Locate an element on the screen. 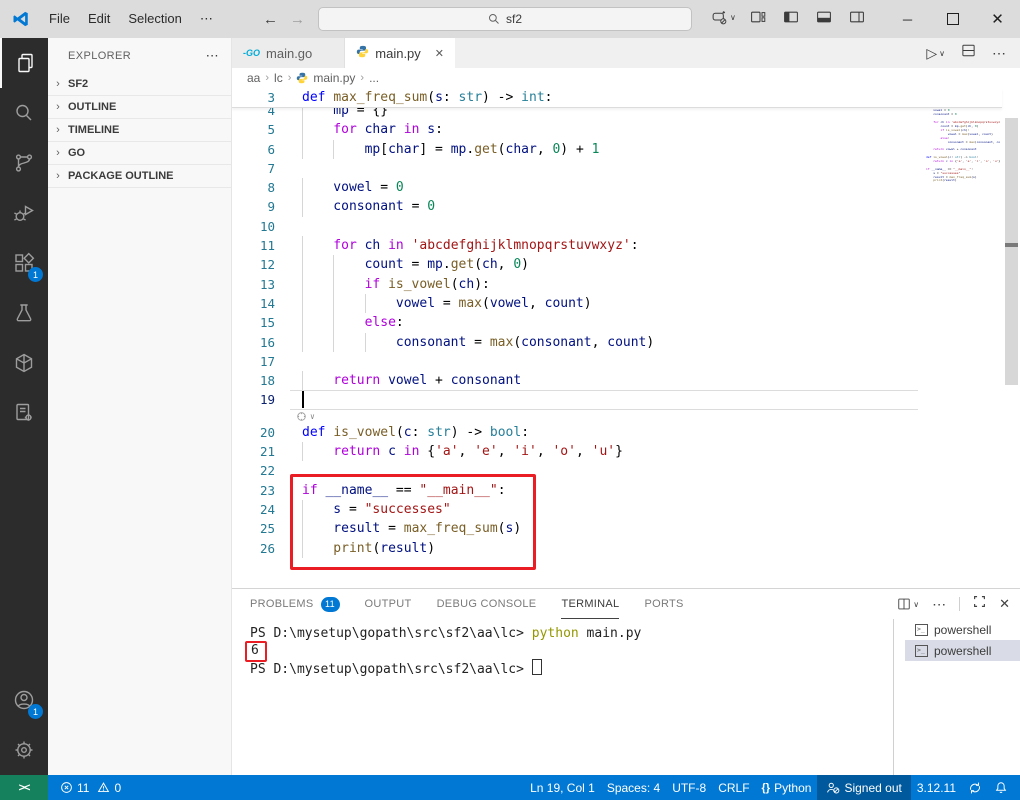  close-panel-icon: ✕ is located at coordinates (1004, 604).